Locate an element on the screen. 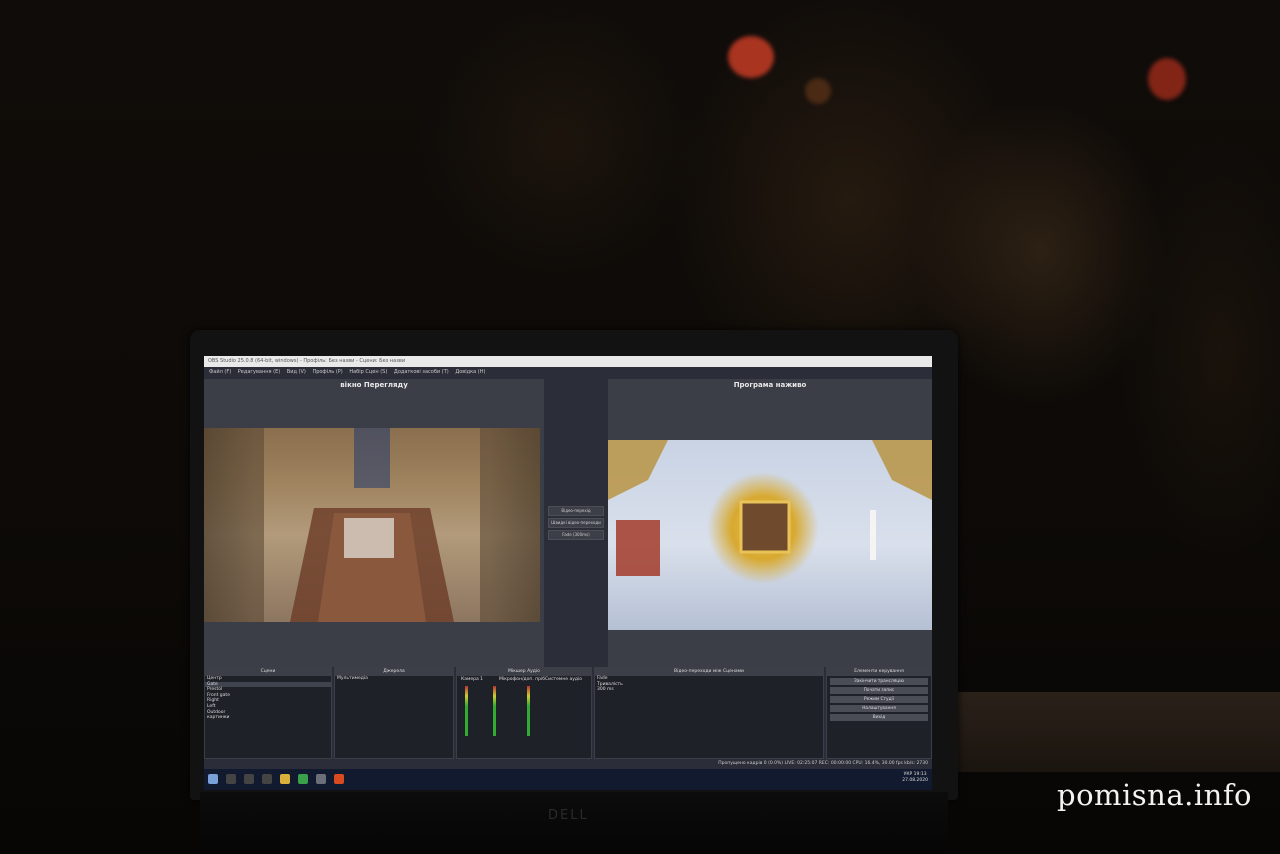 The height and width of the screenshot is (854, 1280). program-label: Програма наживо is located at coordinates (770, 385).